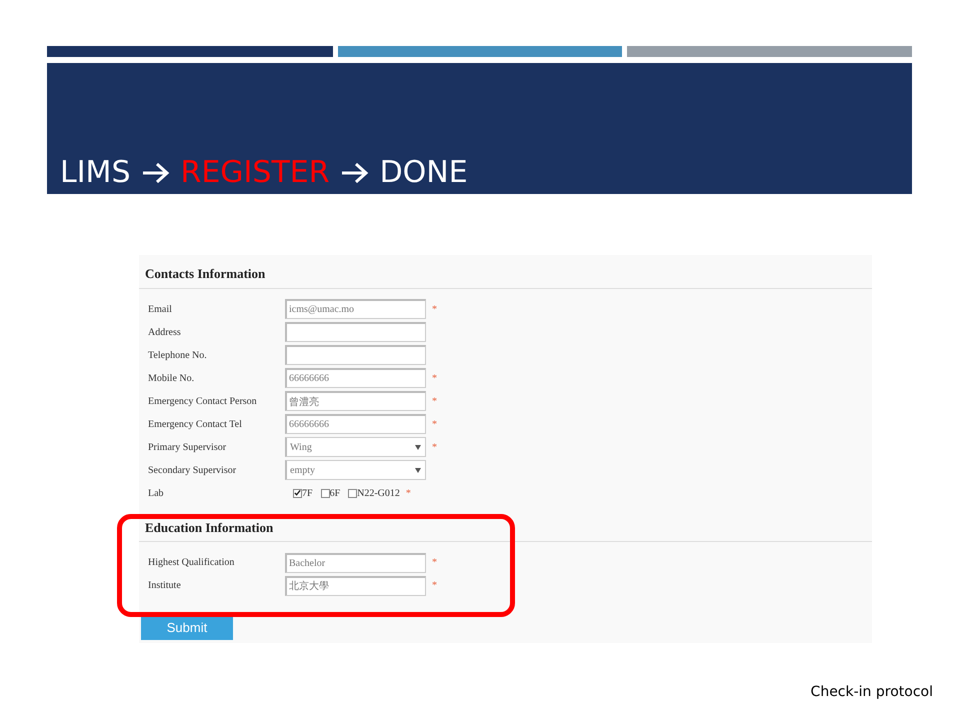 Image resolution: width=960 pixels, height=720 pixels. Describe the element at coordinates (165, 586) in the screenshot. I see `field-label: Institute` at that location.